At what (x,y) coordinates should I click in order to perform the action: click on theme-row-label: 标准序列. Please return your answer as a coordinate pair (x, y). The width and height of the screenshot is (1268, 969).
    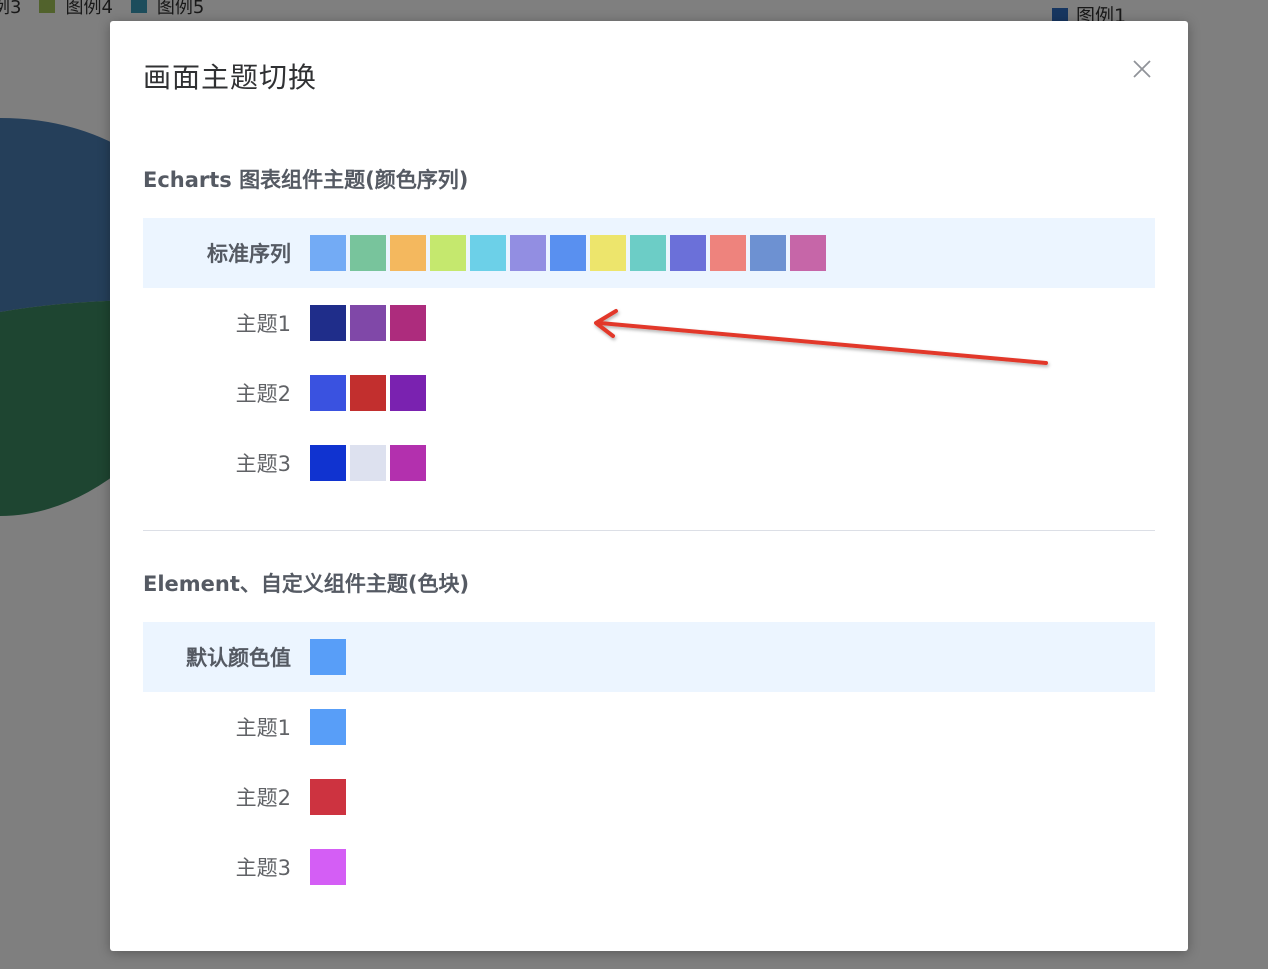
    Looking at the image, I should click on (249, 254).